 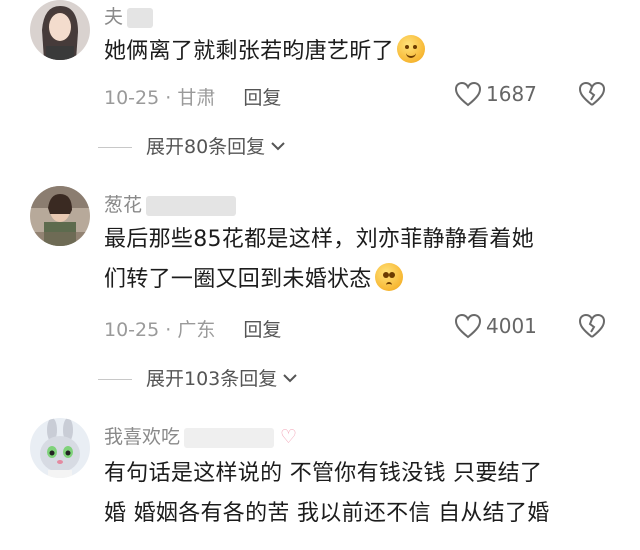 I want to click on pleading-emoji-icon, so click(x=388, y=277).